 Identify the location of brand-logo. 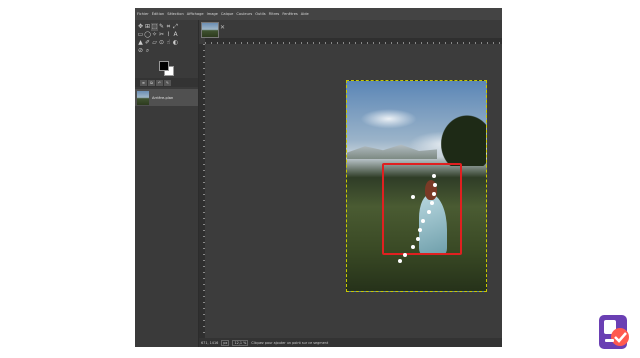
(614, 332).